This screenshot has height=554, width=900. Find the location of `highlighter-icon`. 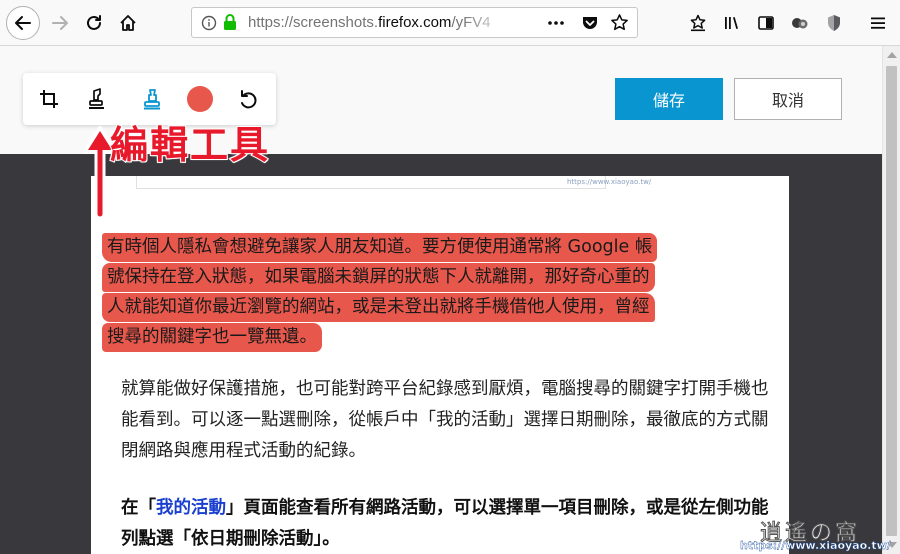

highlighter-icon is located at coordinates (96, 98).